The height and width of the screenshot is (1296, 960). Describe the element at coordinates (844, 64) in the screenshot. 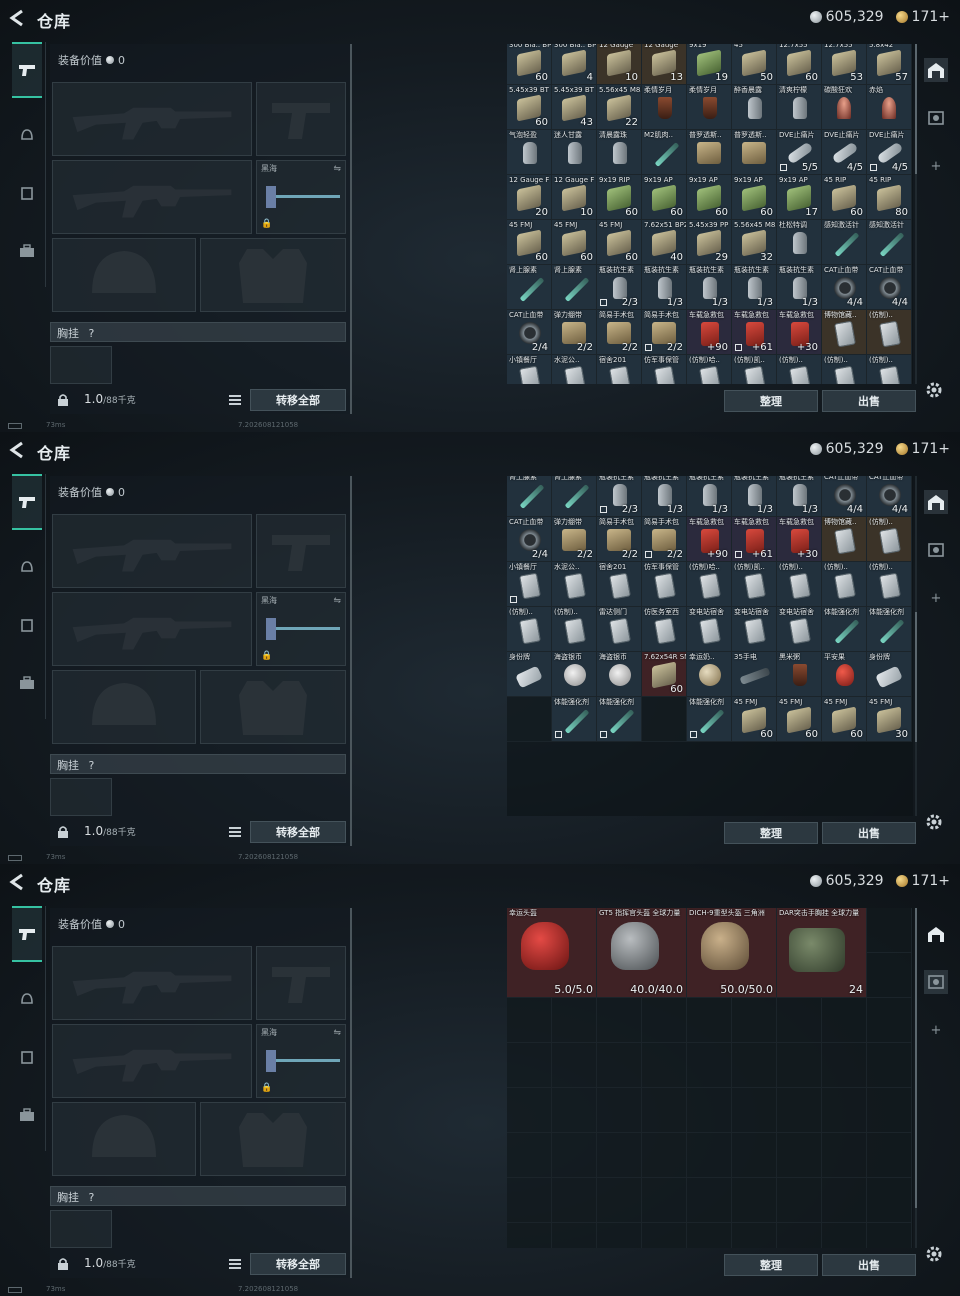

I see `stash-item: 12.7x55 53` at that location.